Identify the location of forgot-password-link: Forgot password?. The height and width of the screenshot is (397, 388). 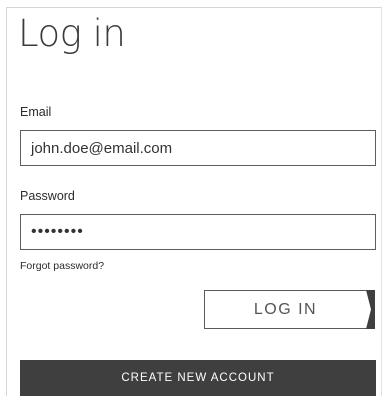
(62, 266).